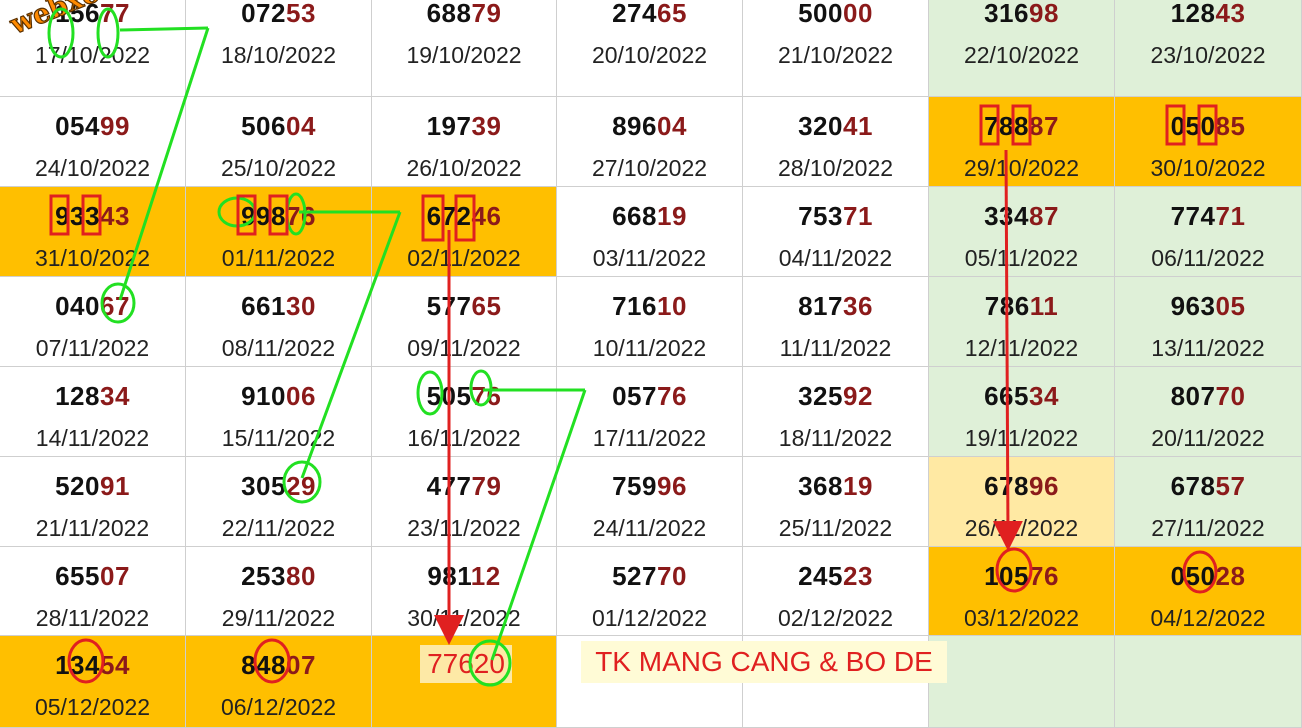  I want to click on result-cell: 84807 06/12/2022, so click(279, 682).